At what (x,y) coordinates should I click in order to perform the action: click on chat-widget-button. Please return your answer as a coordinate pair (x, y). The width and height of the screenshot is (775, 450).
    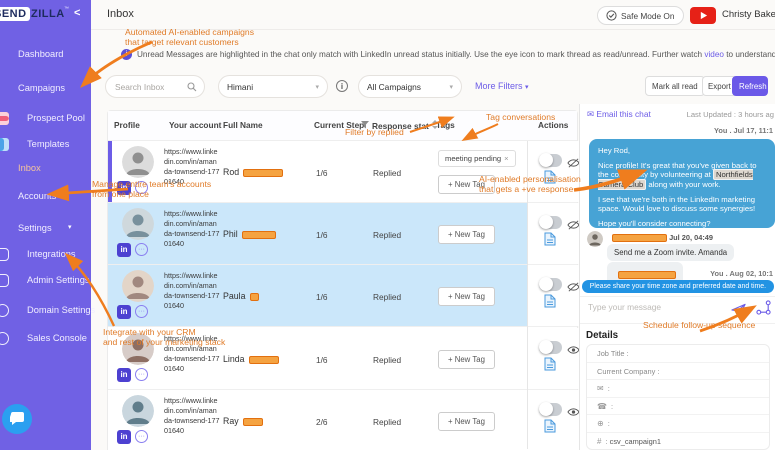
    Looking at the image, I should click on (17, 419).